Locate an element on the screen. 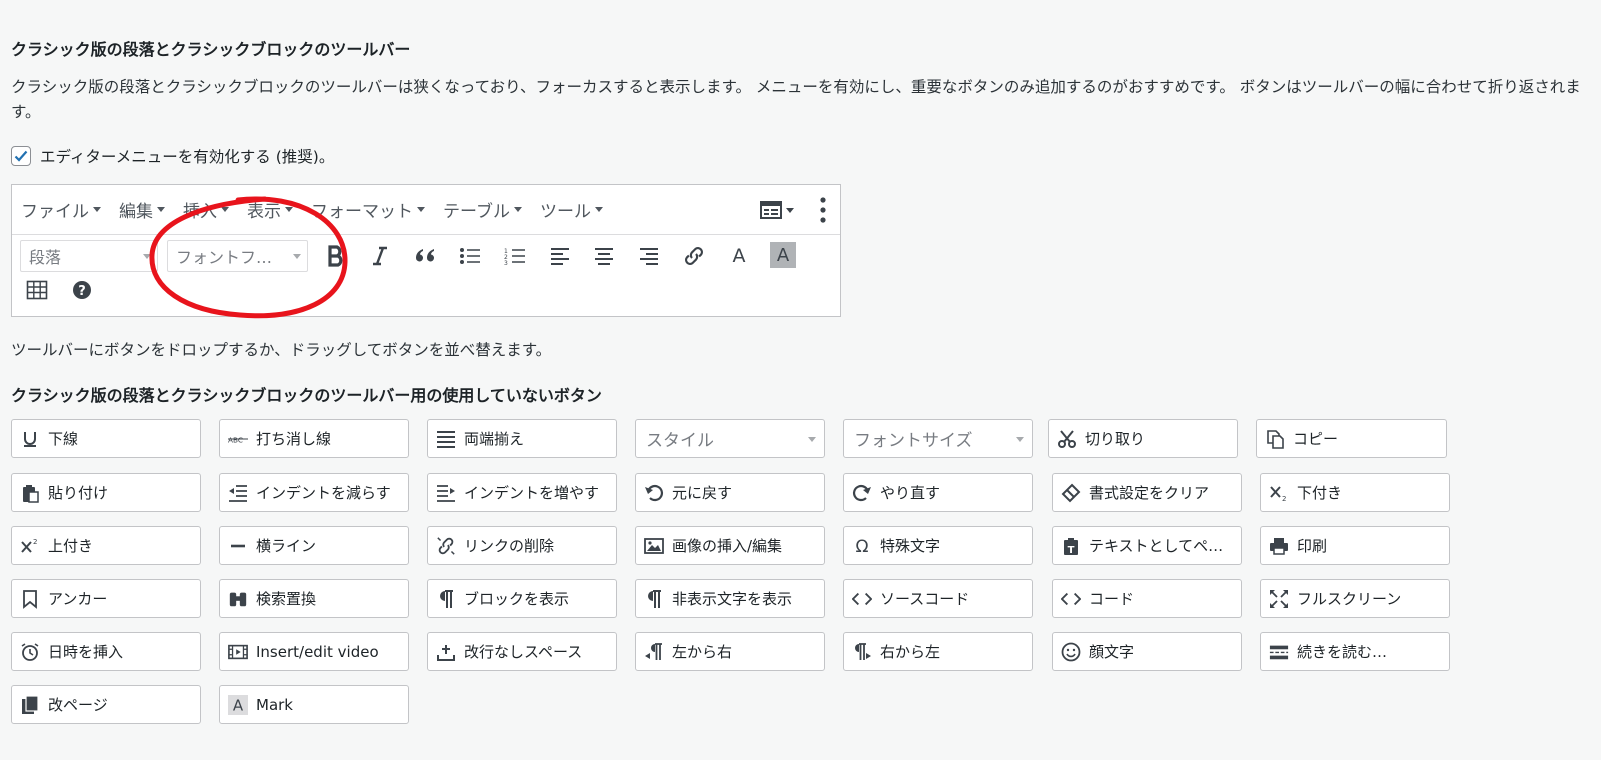  more-options-icon is located at coordinates (823, 210).